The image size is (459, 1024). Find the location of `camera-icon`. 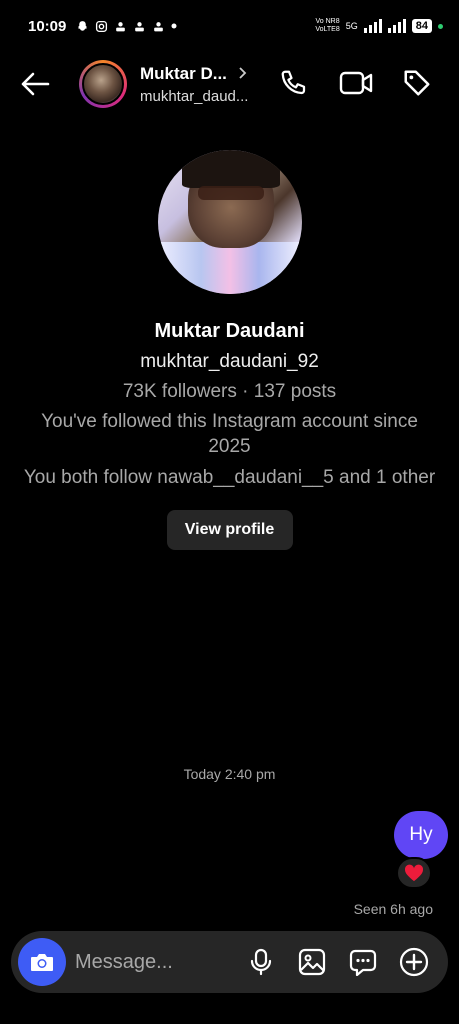

camera-icon is located at coordinates (42, 962).